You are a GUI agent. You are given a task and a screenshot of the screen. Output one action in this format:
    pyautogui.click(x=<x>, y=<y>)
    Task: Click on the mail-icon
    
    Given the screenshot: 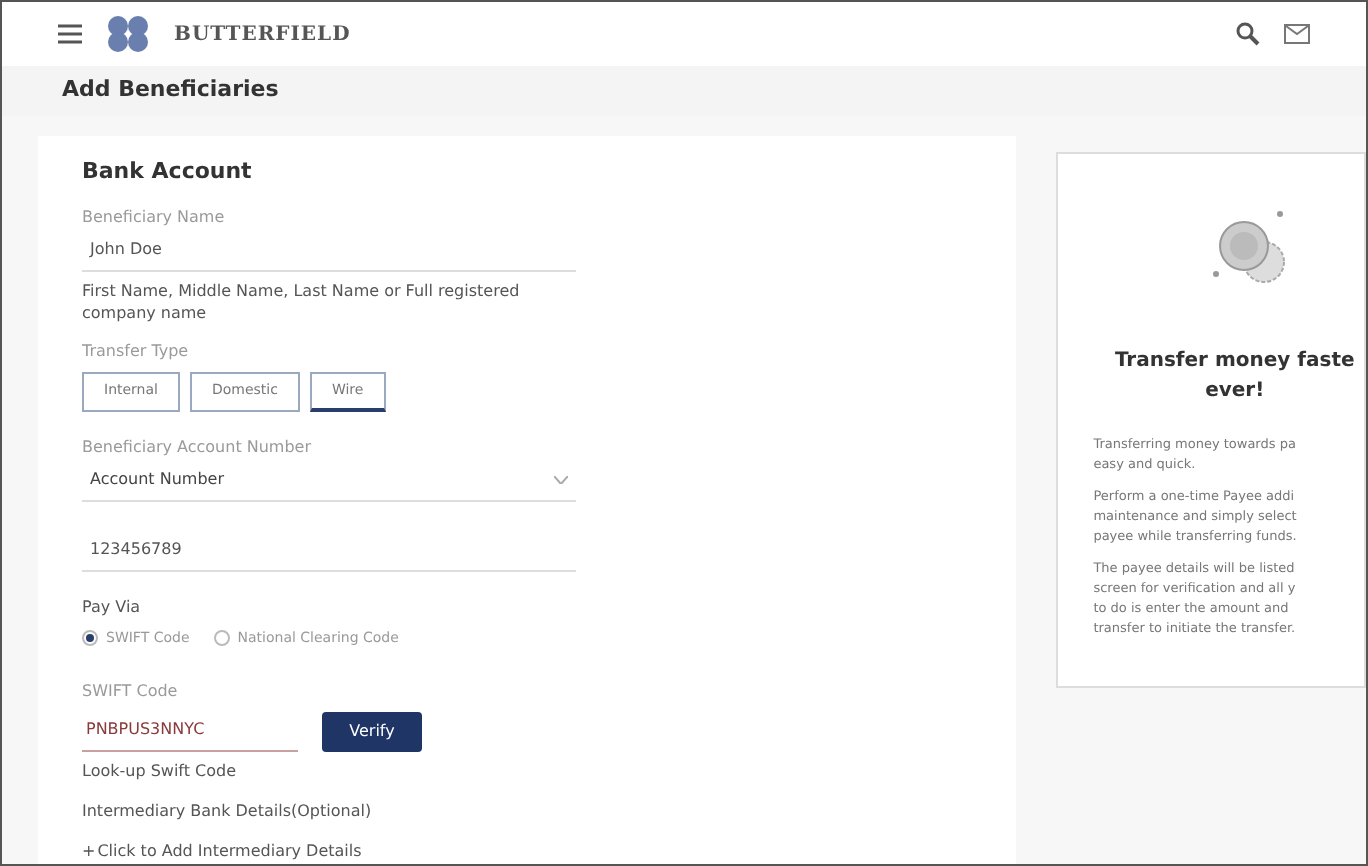 What is the action you would take?
    pyautogui.click(x=1297, y=34)
    